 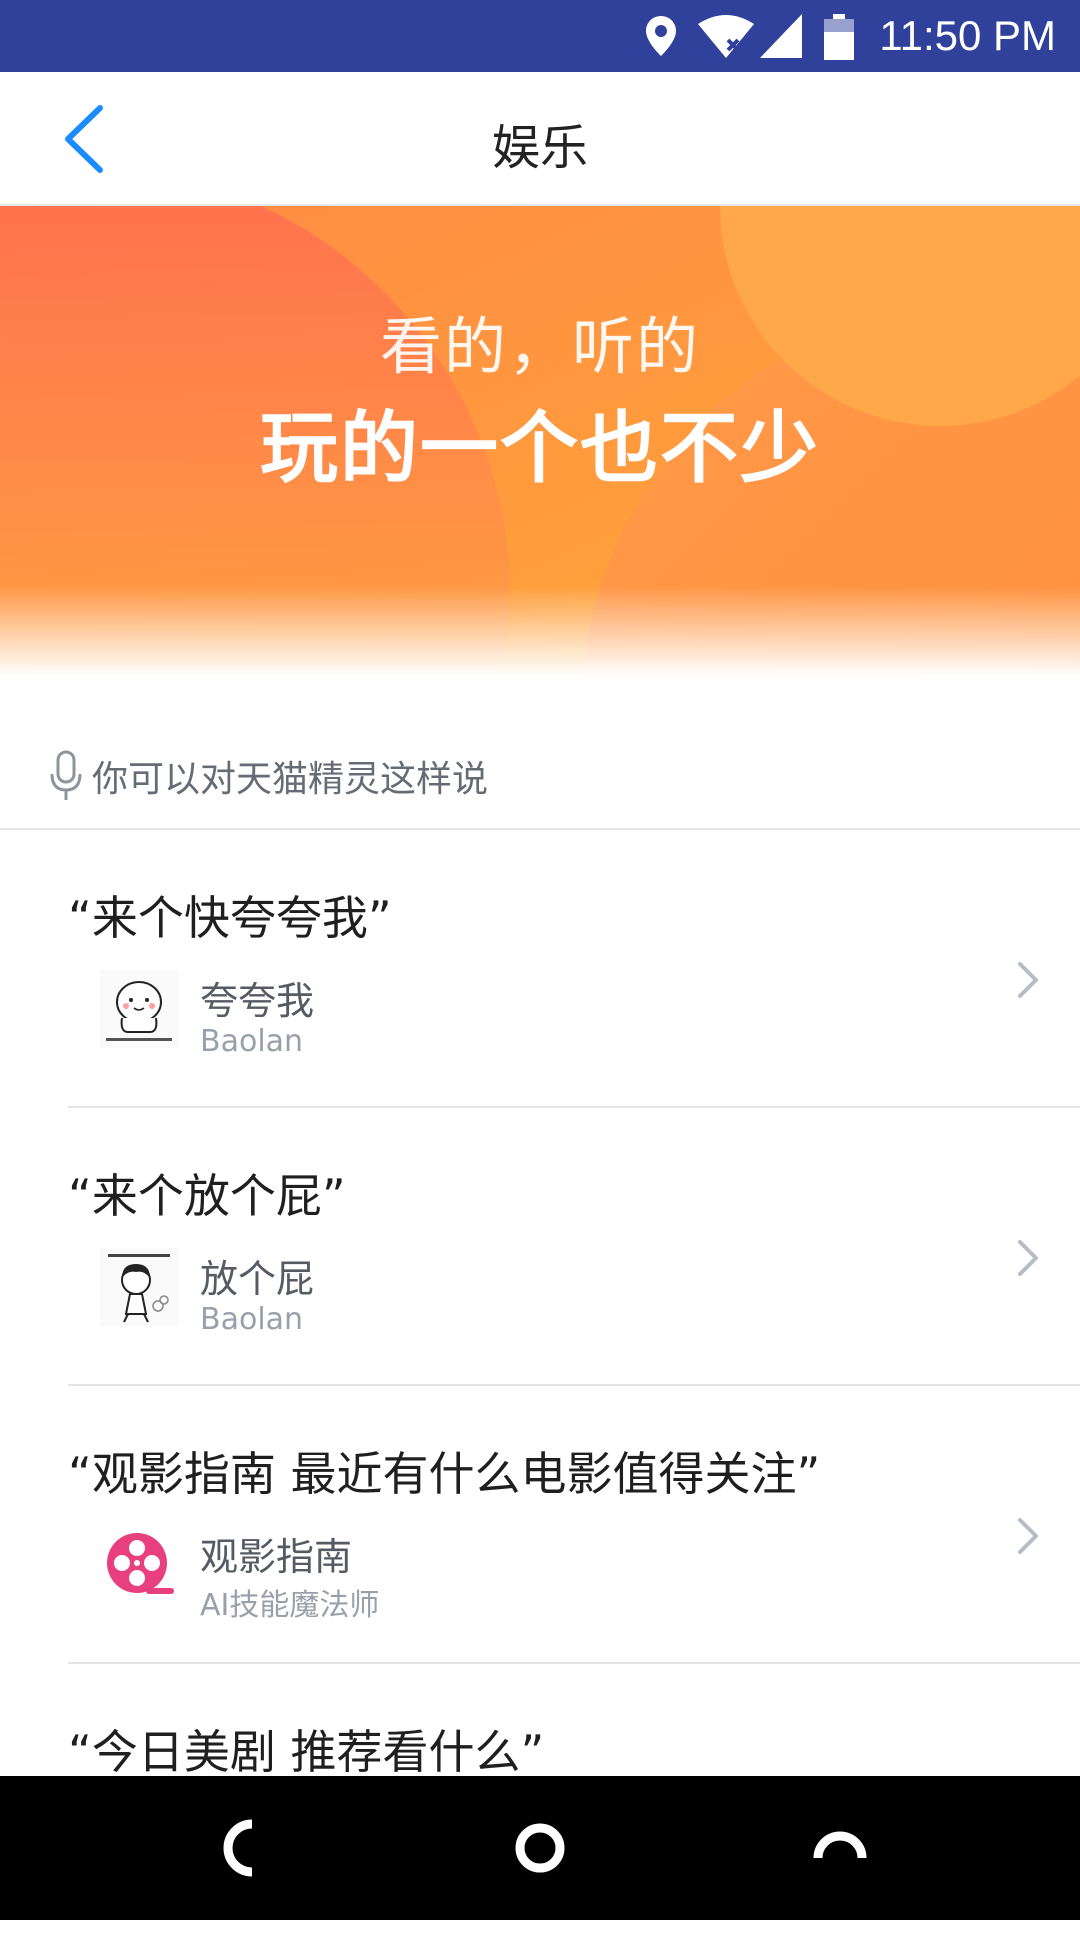 I want to click on page-title: 娱乐, so click(x=539, y=148).